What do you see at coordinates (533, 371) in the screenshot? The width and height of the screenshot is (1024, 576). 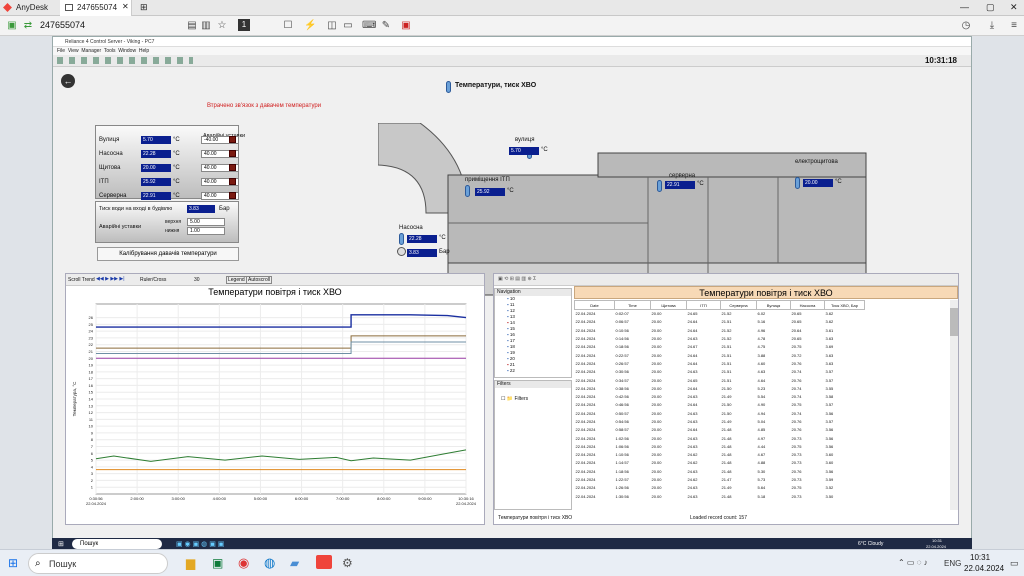 I see `nav-item: ▪ 22` at bounding box center [533, 371].